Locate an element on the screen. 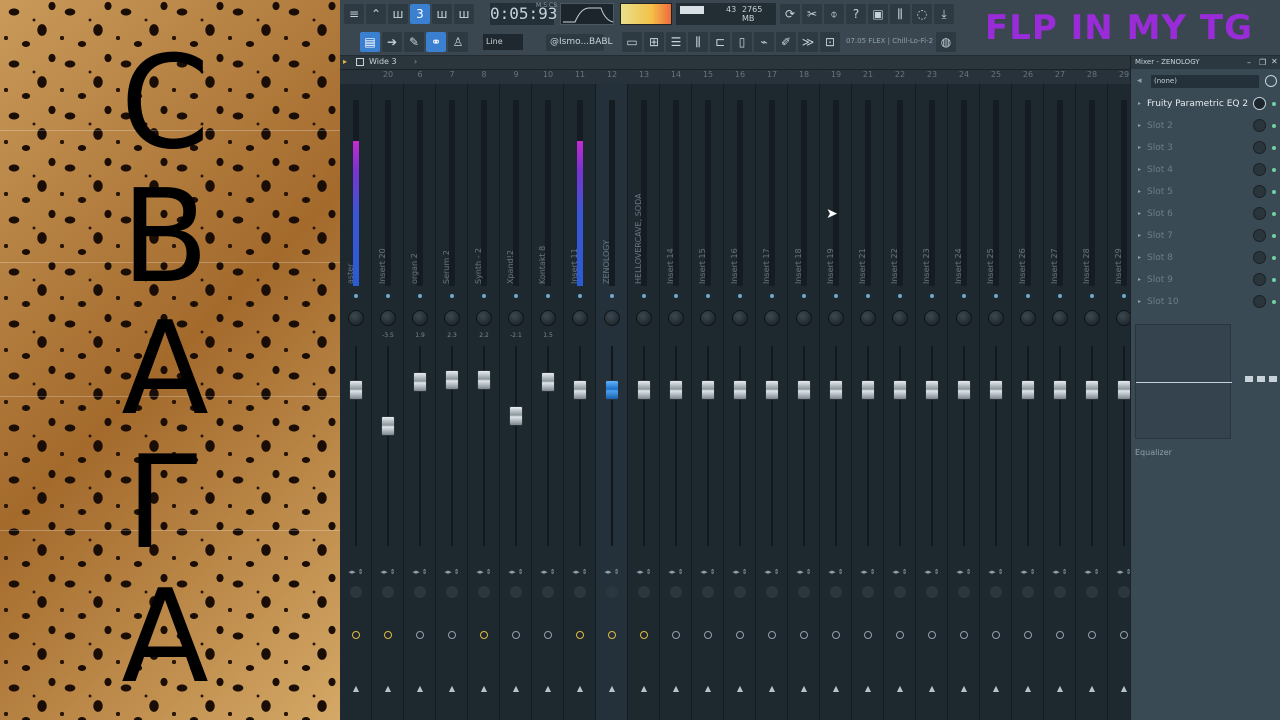 The height and width of the screenshot is (720, 1280). effect-slot: ▸ Slot 10 is located at coordinates (1206, 302).